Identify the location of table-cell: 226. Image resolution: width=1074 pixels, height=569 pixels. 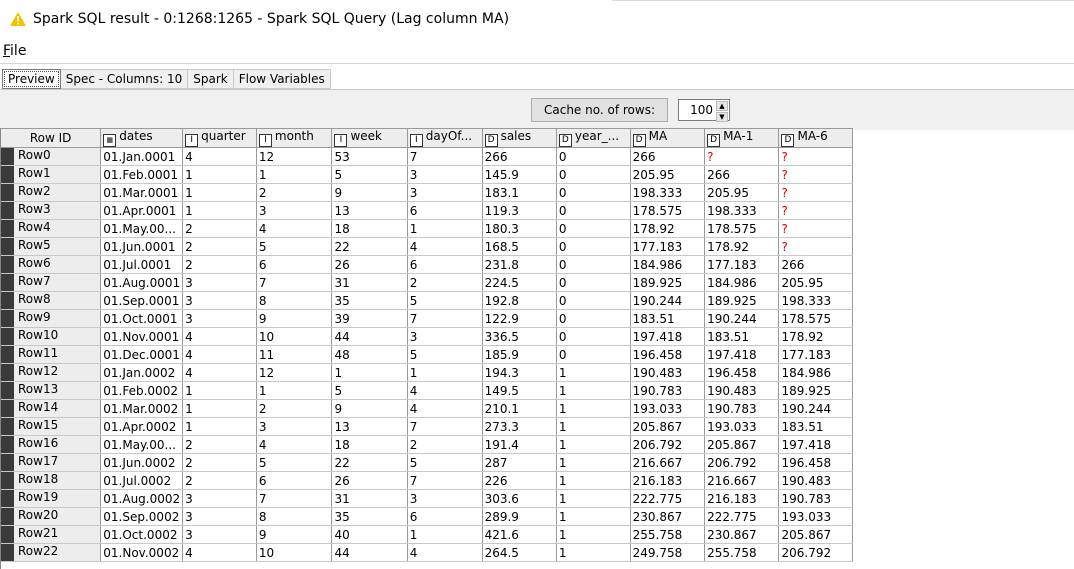
(519, 480).